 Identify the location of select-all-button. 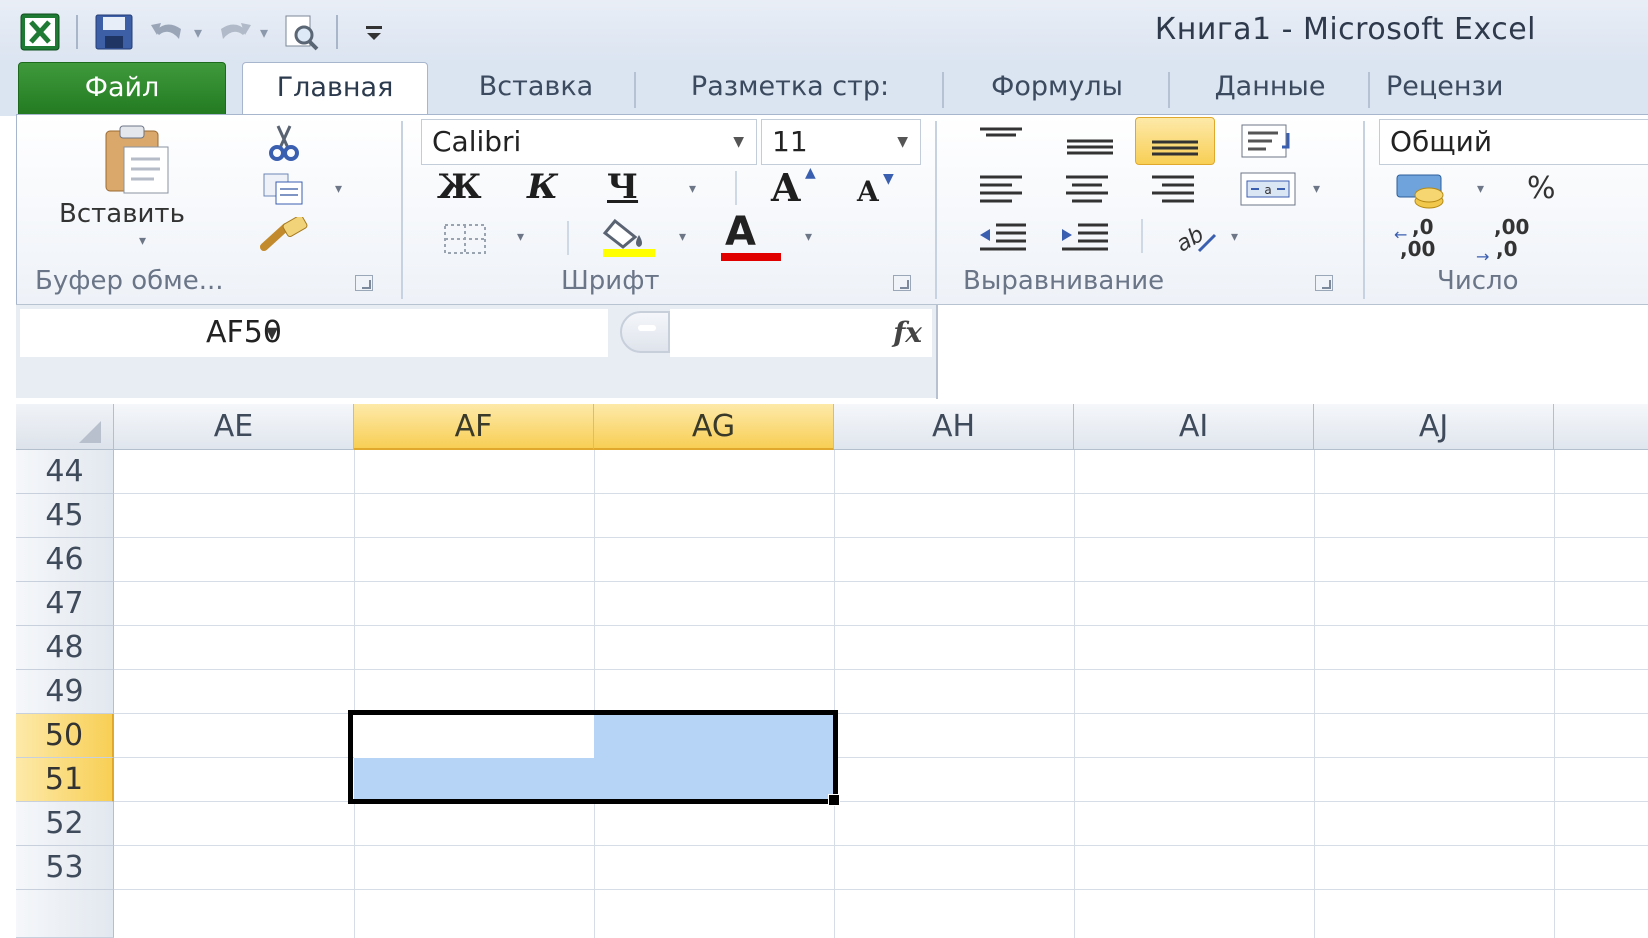
(65, 427).